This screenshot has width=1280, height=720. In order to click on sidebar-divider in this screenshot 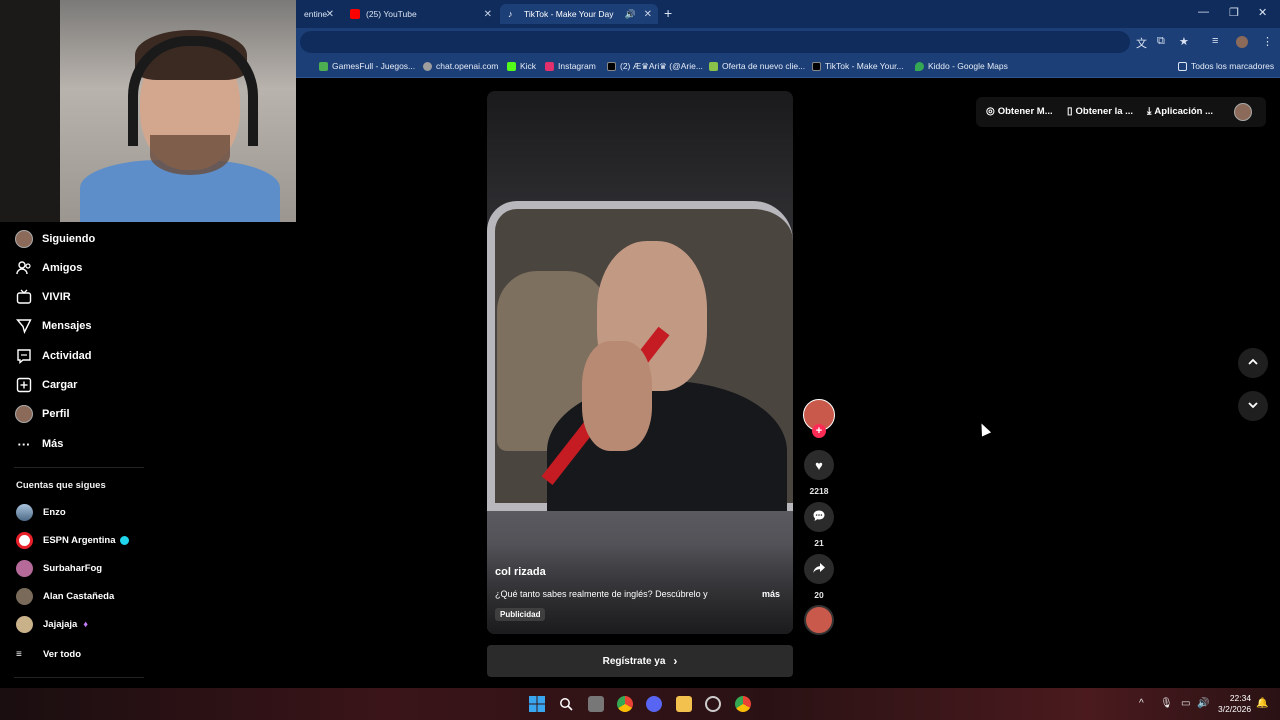, I will do `click(79, 467)`.